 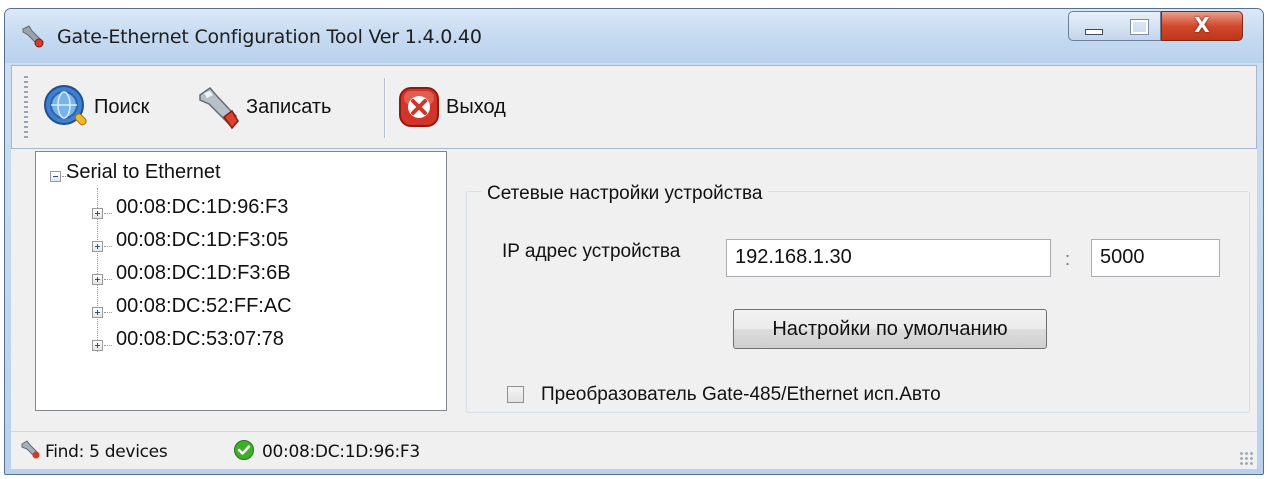 I want to click on tree-root-serial-to-ethernet: Serial to Ethernet, so click(x=143, y=172).